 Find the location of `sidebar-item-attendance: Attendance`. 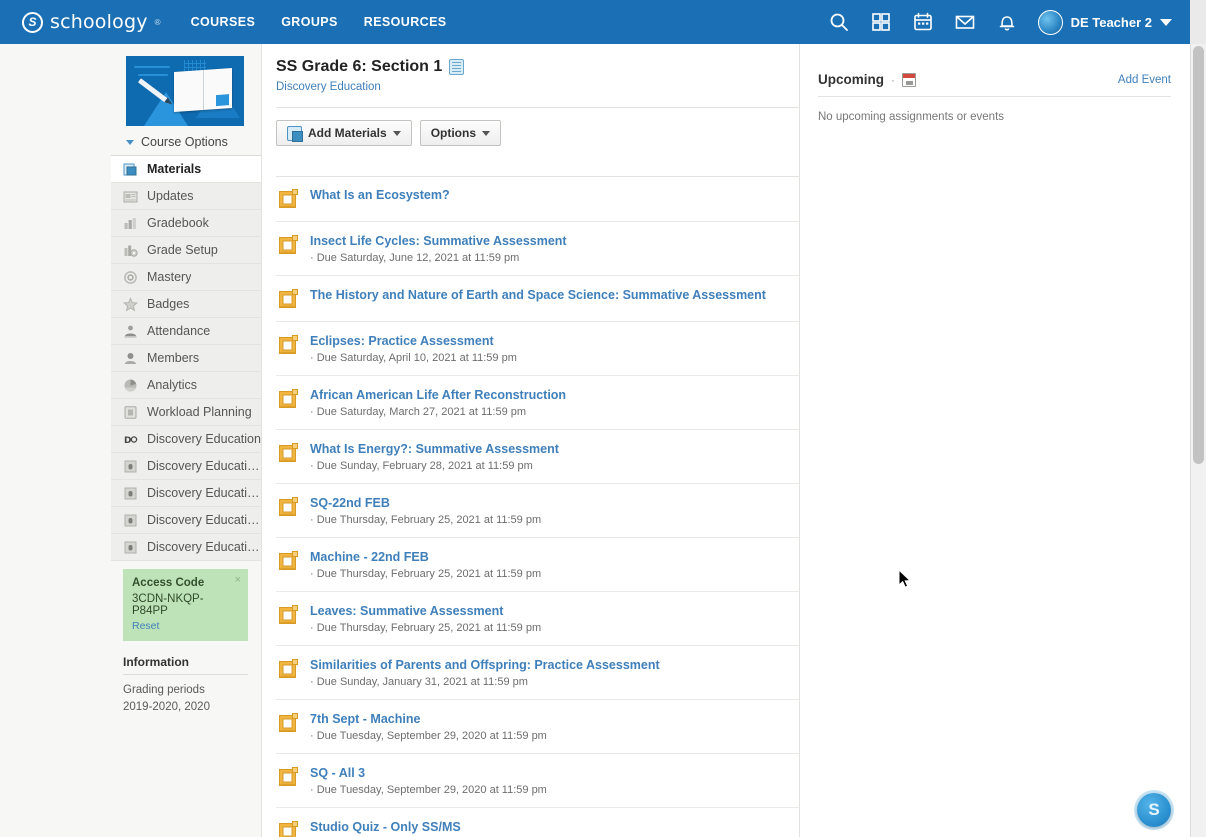

sidebar-item-attendance: Attendance is located at coordinates (186, 331).